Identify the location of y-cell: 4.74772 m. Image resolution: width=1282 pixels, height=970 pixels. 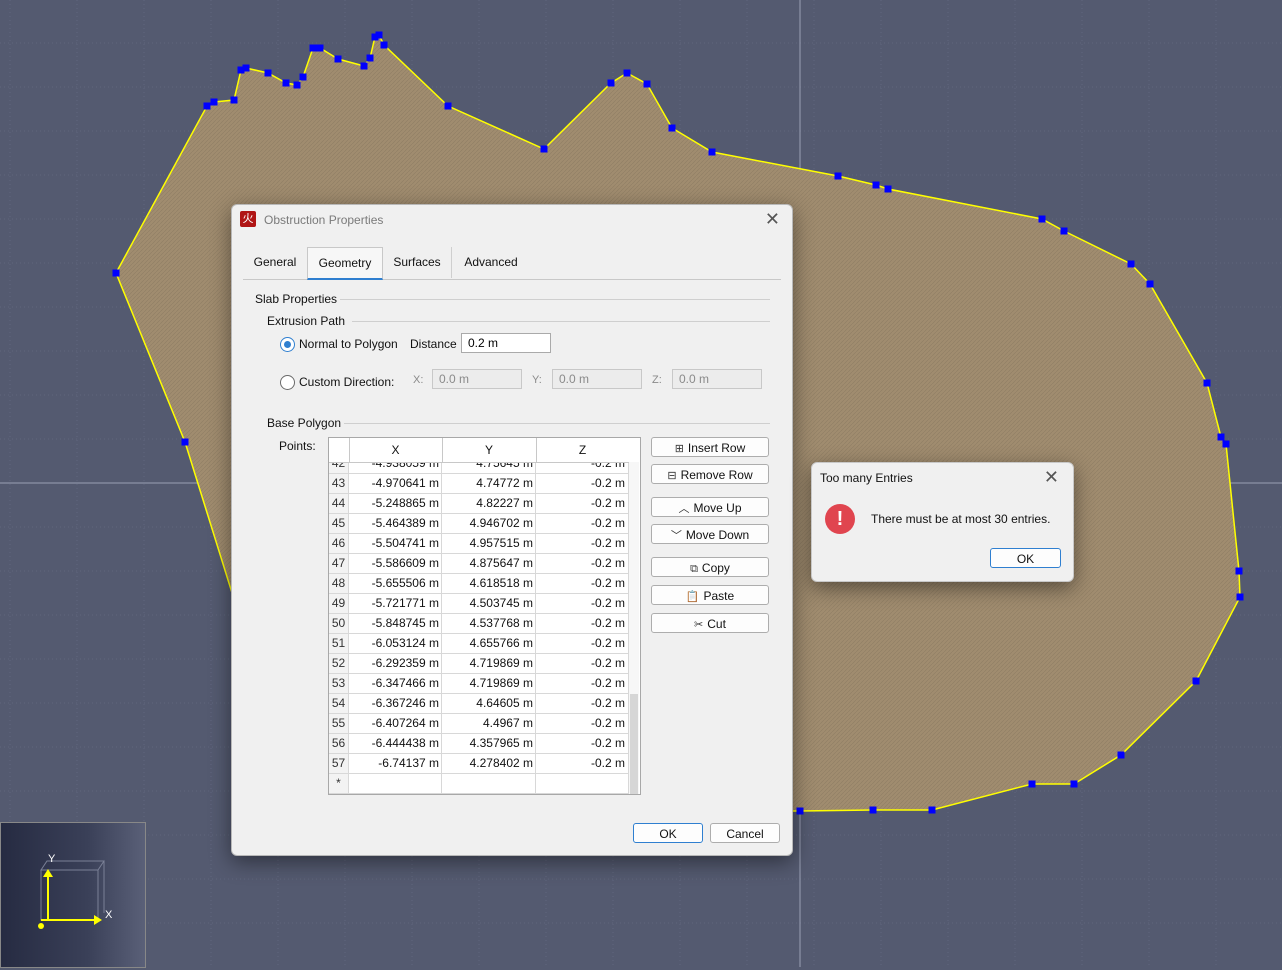
(489, 483).